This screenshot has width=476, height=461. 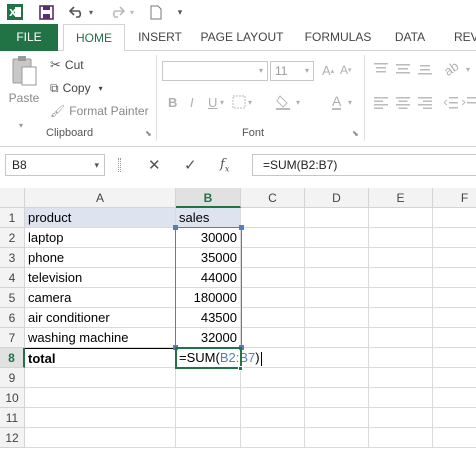 I want to click on tab-review: REV, so click(x=461, y=37).